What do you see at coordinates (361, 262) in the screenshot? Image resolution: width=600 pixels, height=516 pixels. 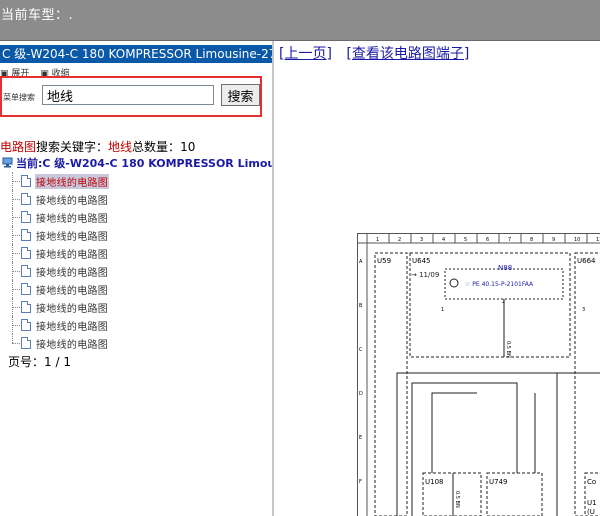 I see `row-label: A` at bounding box center [361, 262].